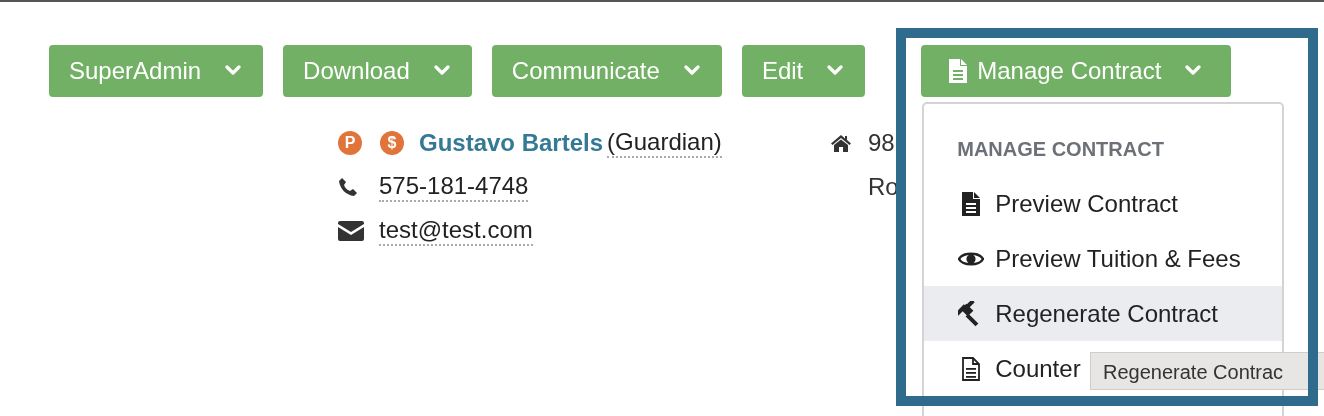  I want to click on email-address: test@test.com, so click(456, 231).